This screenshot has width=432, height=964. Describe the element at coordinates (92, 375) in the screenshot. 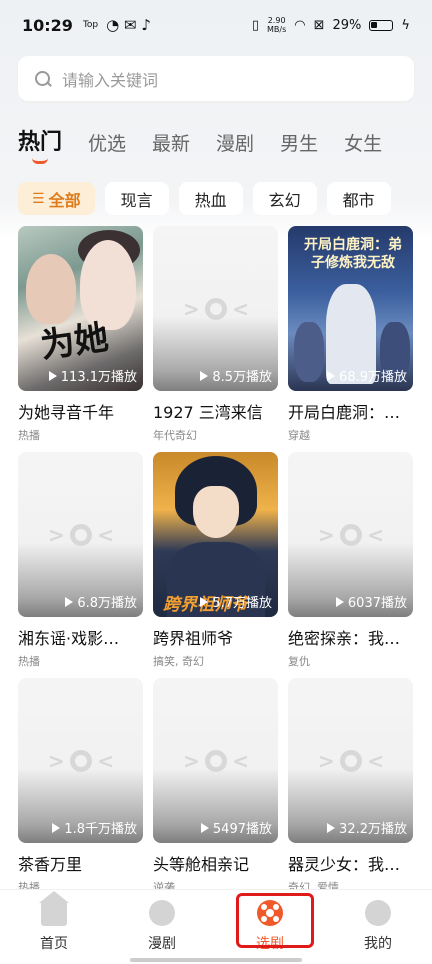

I see `play-count: 113.1万播放` at that location.